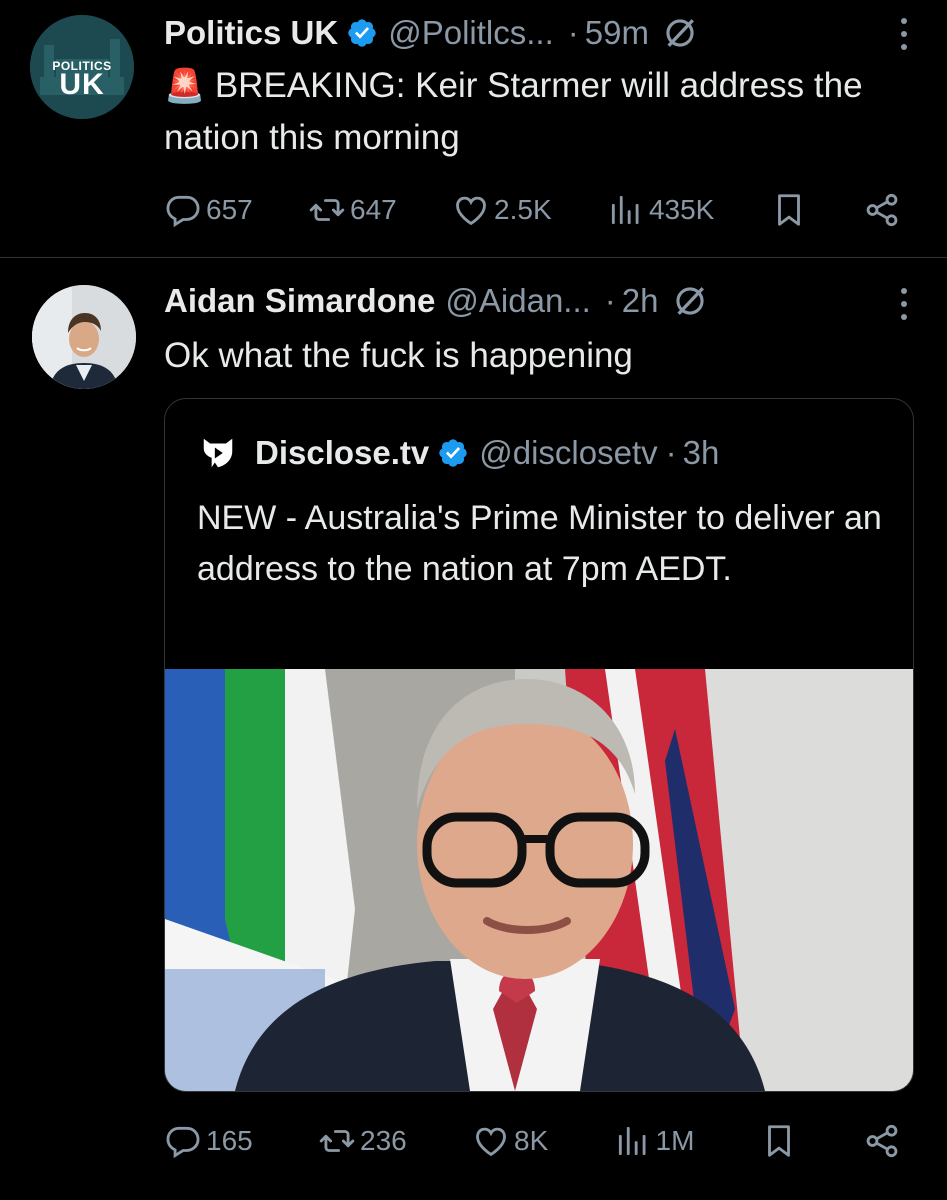  Describe the element at coordinates (398, 355) in the screenshot. I see `tweet-text: Ok what the fuck is happening` at that location.